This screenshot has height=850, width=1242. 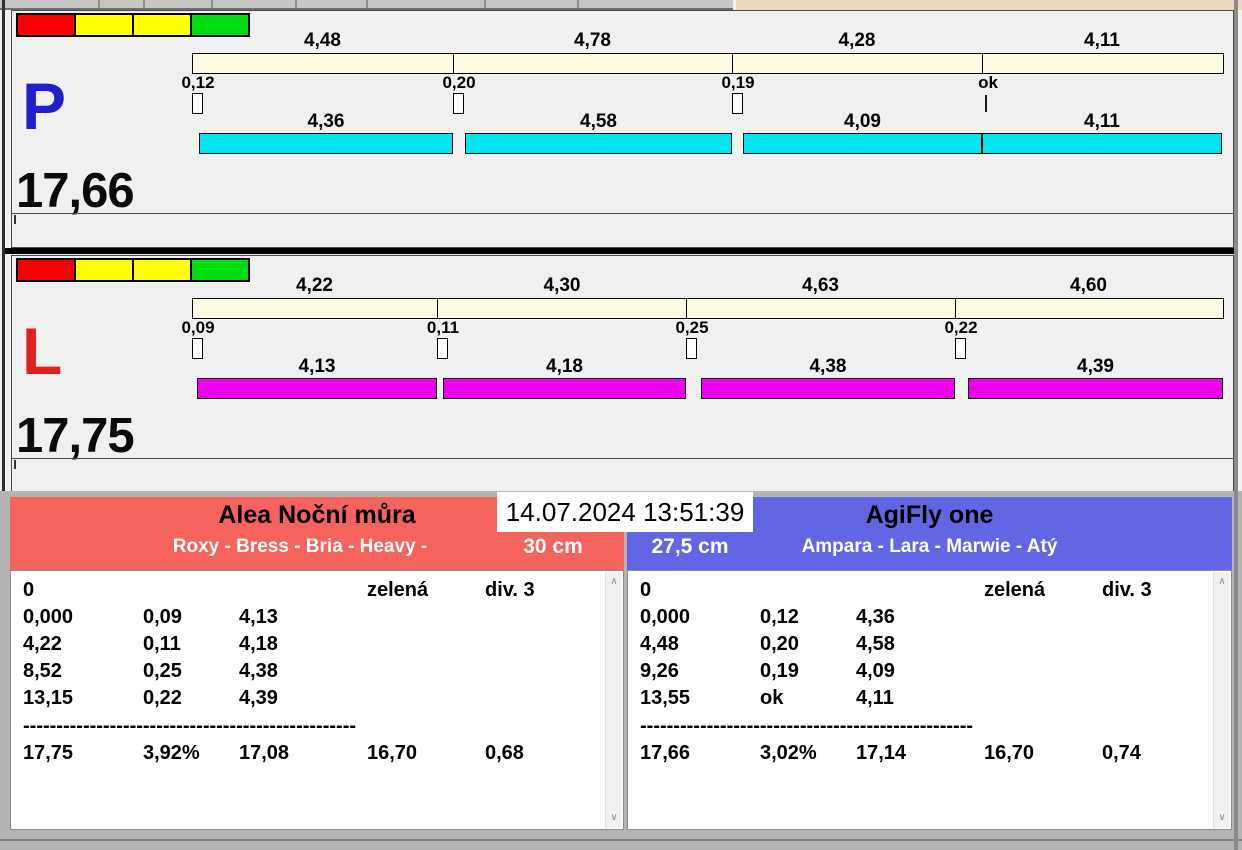 I want to click on table-cell: 4,18, so click(x=258, y=644).